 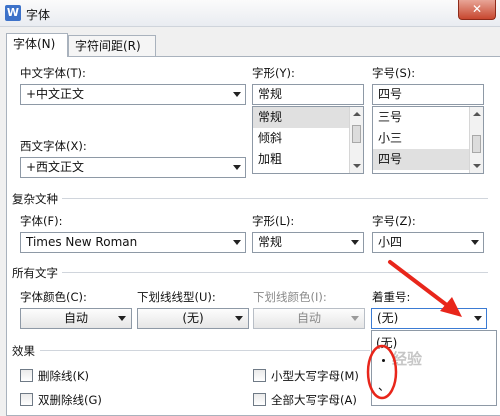 What do you see at coordinates (425, 288) in the screenshot?
I see `red-arrow-annotation` at bounding box center [425, 288].